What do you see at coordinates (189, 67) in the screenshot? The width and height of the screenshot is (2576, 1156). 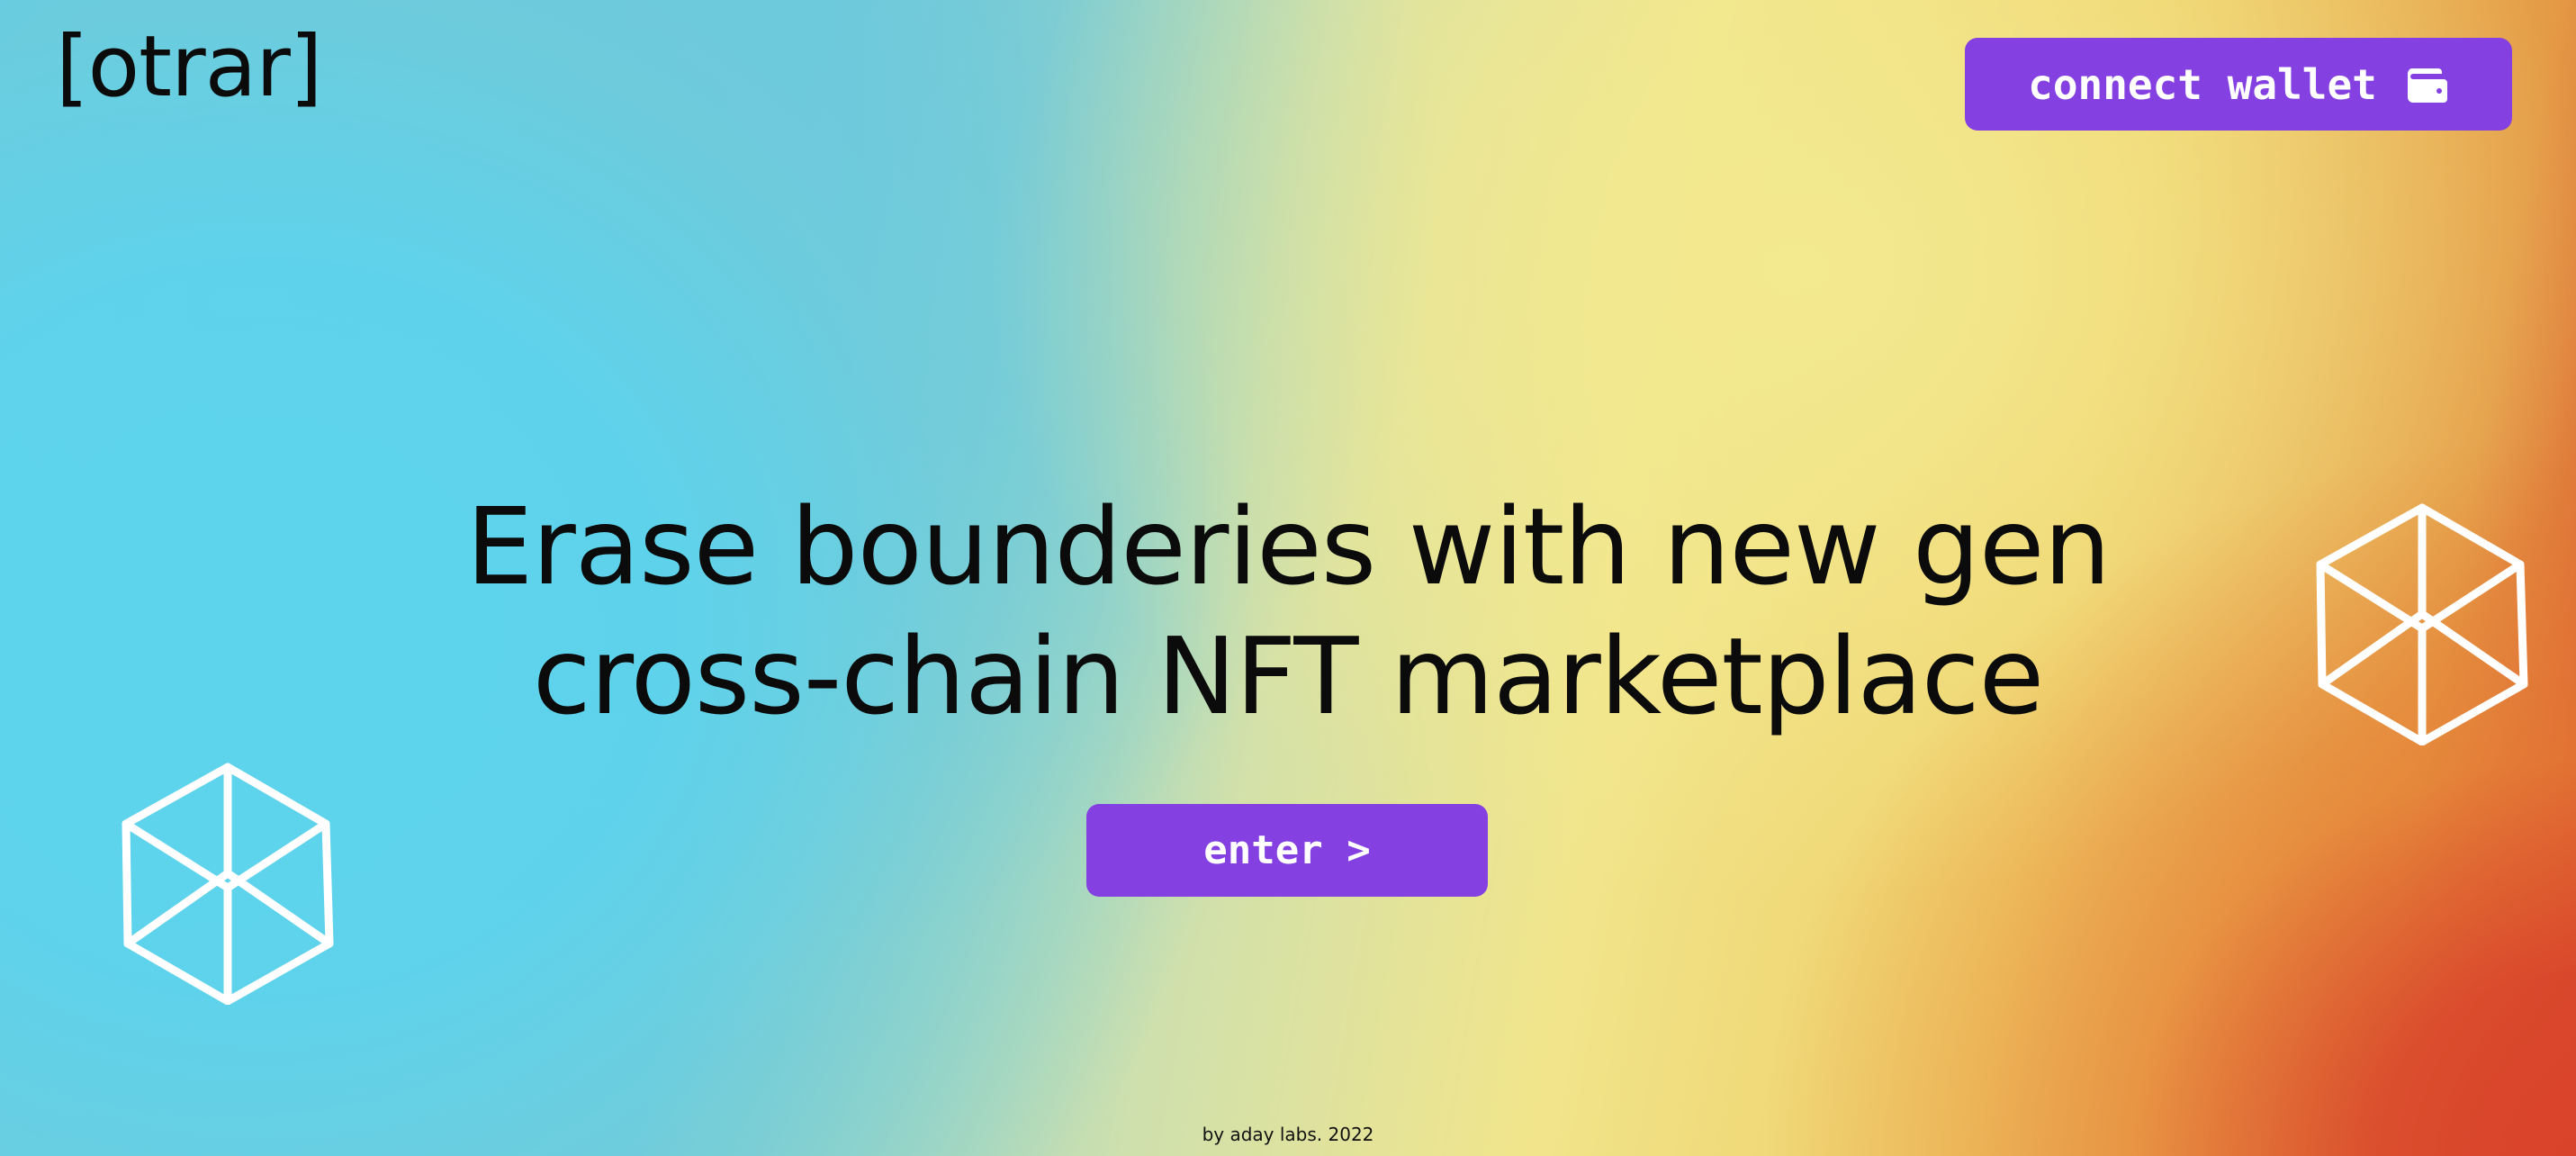 I see `site-logo: [otrar]` at bounding box center [189, 67].